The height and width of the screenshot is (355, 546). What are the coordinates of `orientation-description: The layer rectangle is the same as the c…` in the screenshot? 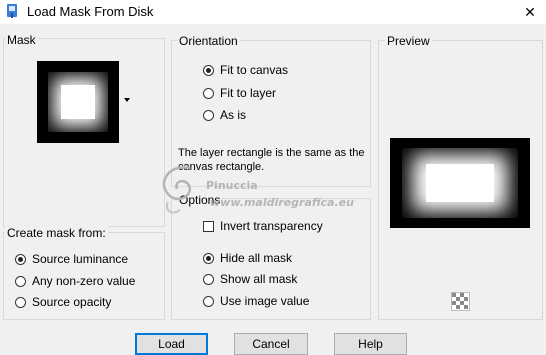 It's located at (271, 160).